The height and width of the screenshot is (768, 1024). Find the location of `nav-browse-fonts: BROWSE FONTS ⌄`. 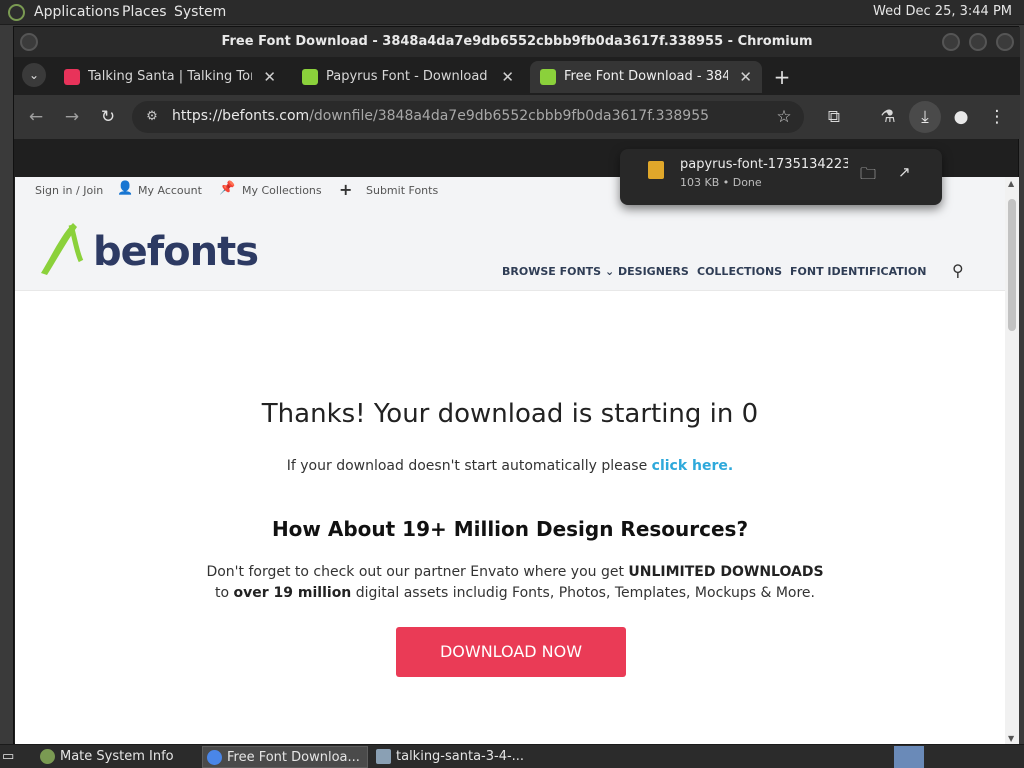

nav-browse-fonts: BROWSE FONTS ⌄ is located at coordinates (558, 271).